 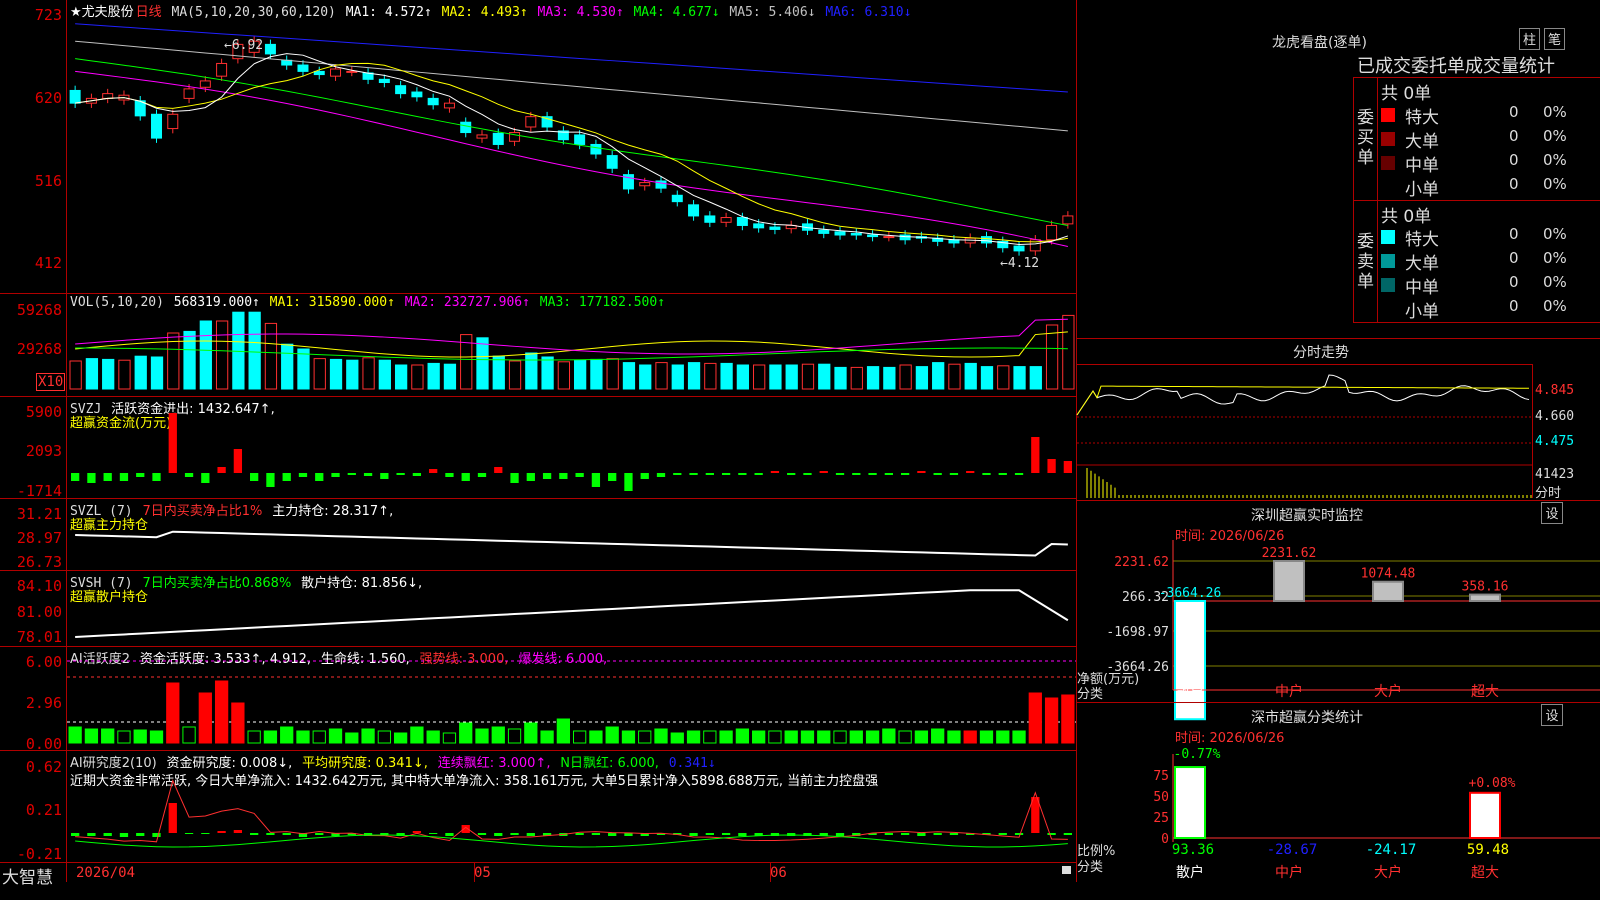 What do you see at coordinates (1197, 754) in the screenshot?
I see `classify-change: -0.77%` at bounding box center [1197, 754].